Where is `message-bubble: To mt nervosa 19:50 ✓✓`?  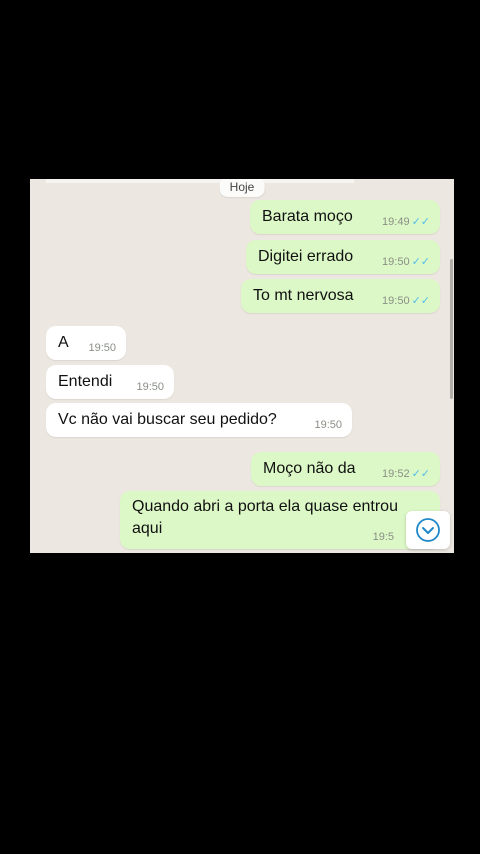 message-bubble: To mt nervosa 19:50 ✓✓ is located at coordinates (340, 296).